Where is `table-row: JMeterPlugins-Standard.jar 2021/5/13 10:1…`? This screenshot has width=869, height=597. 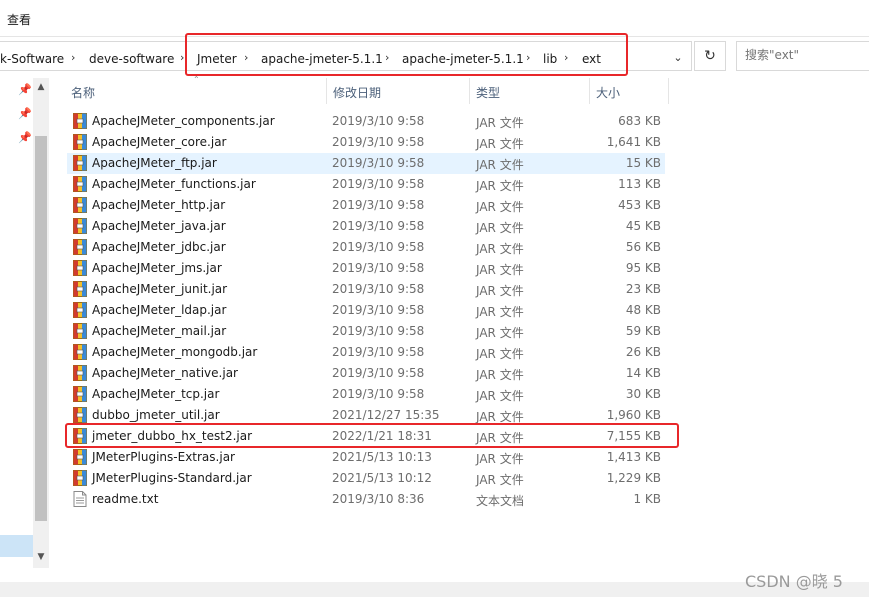 table-row: JMeterPlugins-Standard.jar 2021/5/13 10:1… is located at coordinates (366, 478).